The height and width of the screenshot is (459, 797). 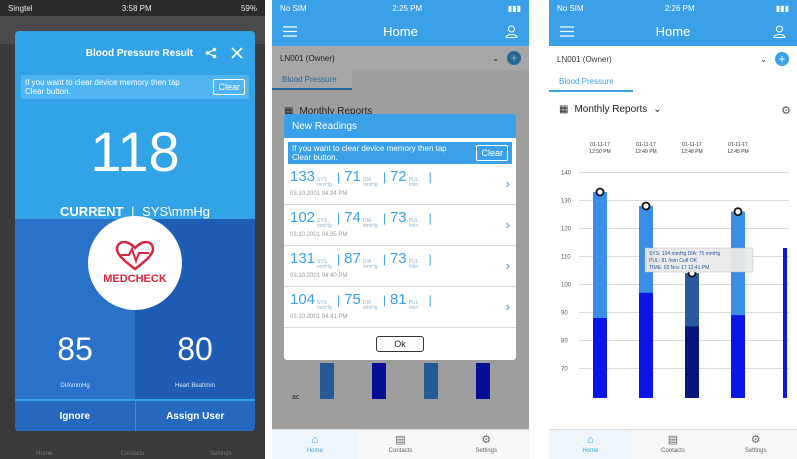 I want to click on reading-sys: 102, so click(x=303, y=217).